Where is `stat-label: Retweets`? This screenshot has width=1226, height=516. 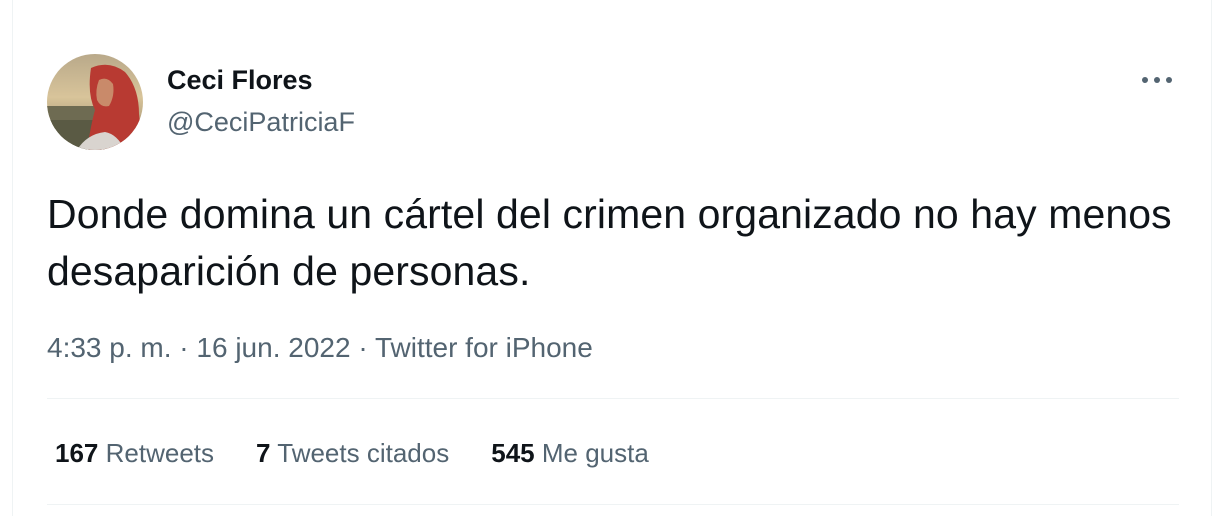
stat-label: Retweets is located at coordinates (160, 453).